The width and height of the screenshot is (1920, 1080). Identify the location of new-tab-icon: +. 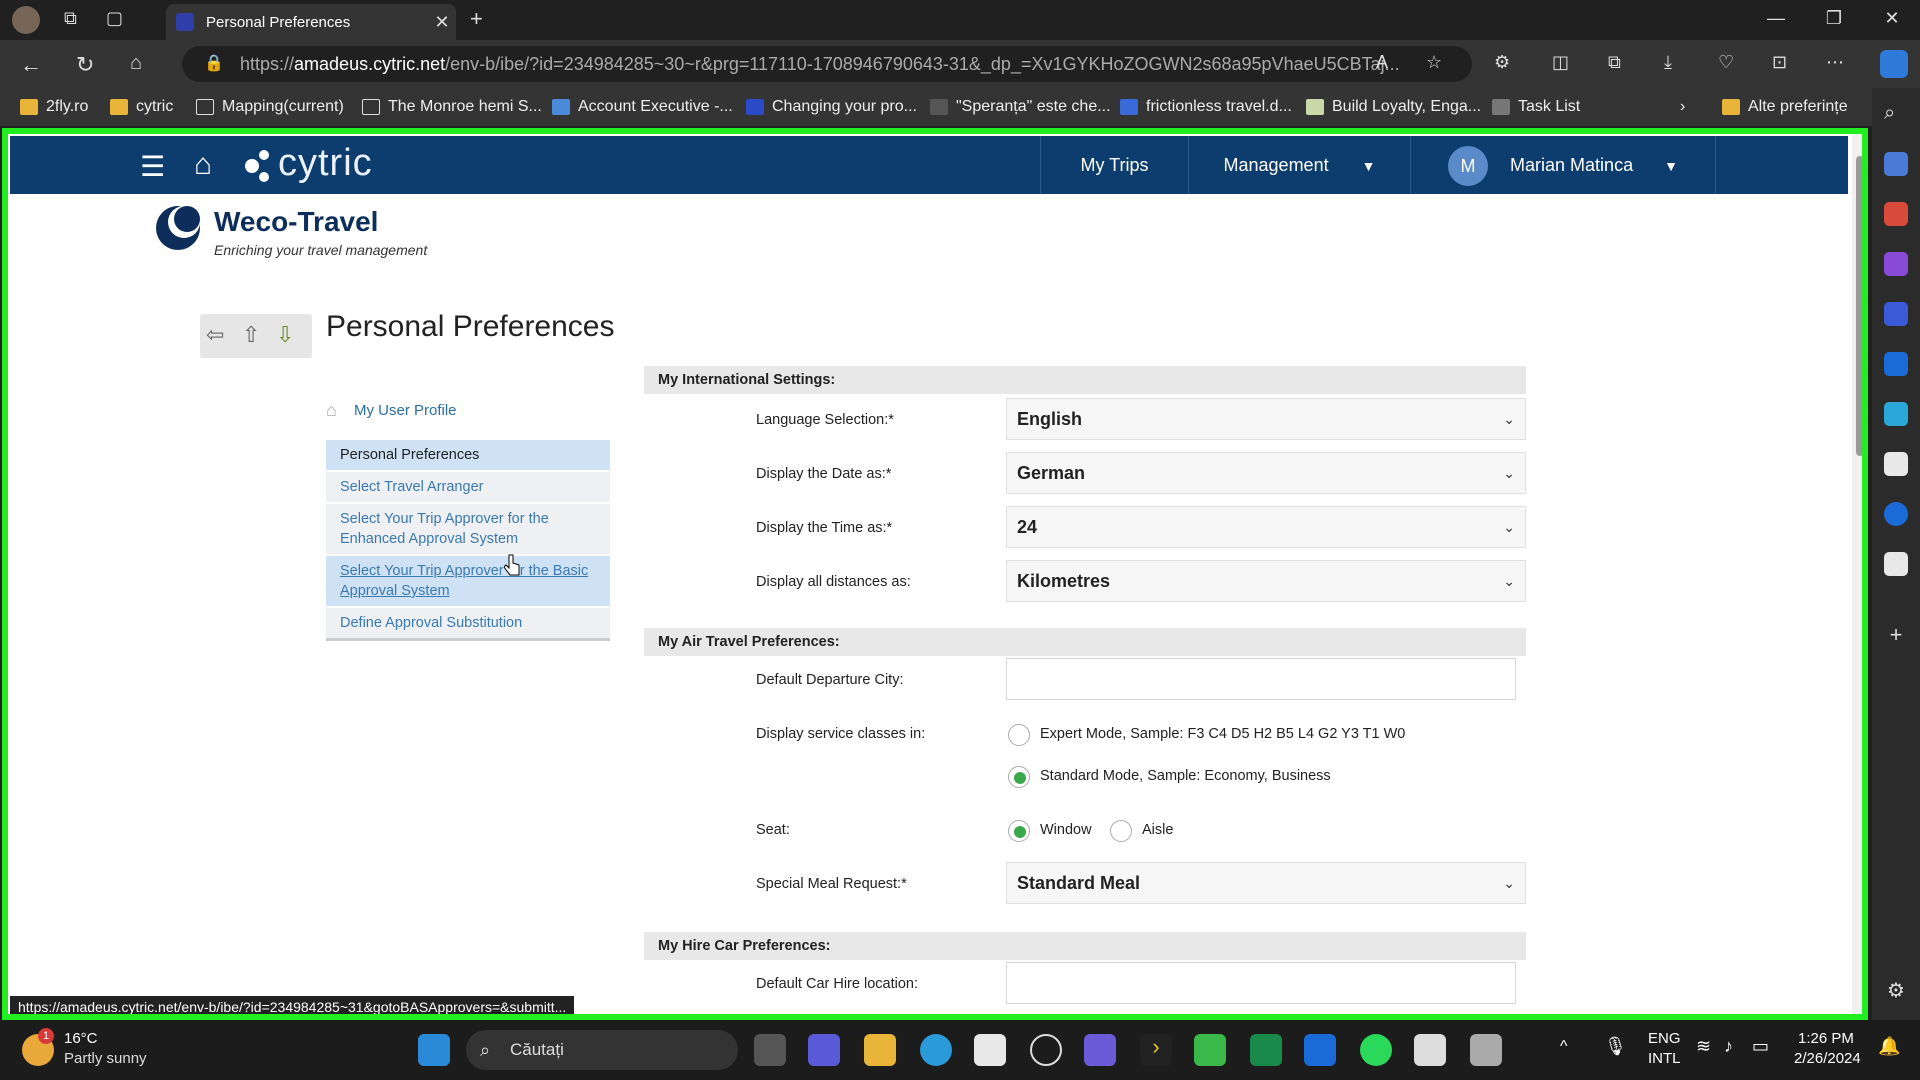
(476, 19).